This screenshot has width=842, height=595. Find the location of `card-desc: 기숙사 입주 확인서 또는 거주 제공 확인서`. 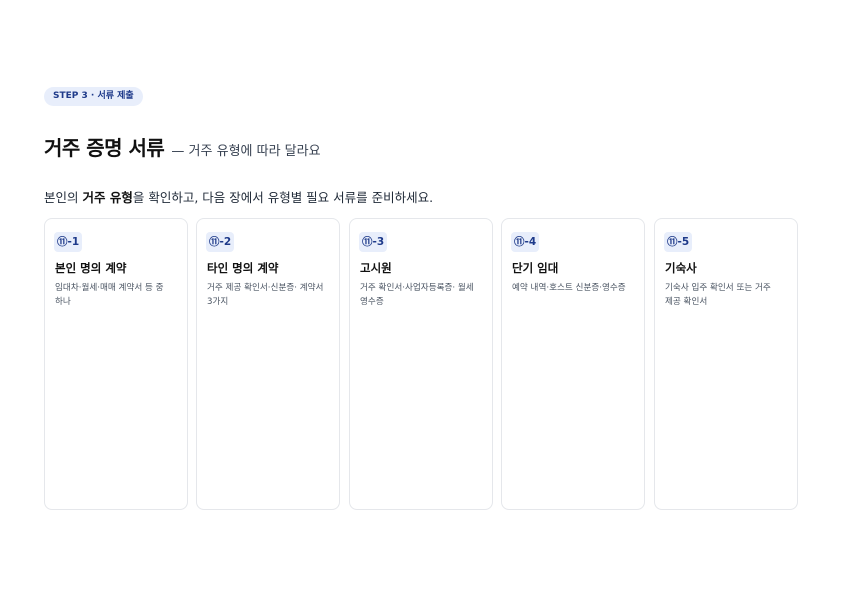

card-desc: 기숙사 입주 확인서 또는 거주 제공 확인서 is located at coordinates (718, 295).